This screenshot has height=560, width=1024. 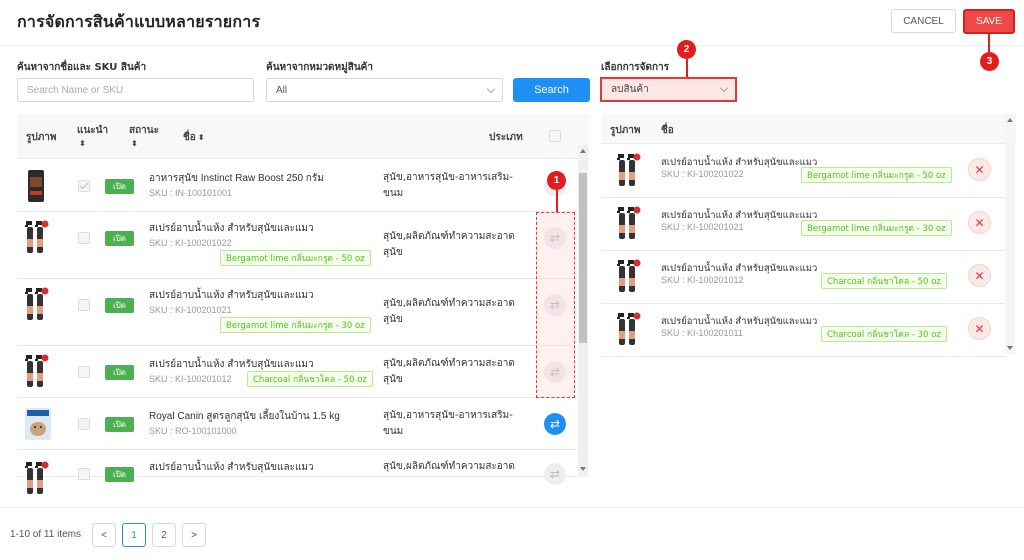 I want to click on action-select: ลบสินค้า, so click(x=668, y=89).